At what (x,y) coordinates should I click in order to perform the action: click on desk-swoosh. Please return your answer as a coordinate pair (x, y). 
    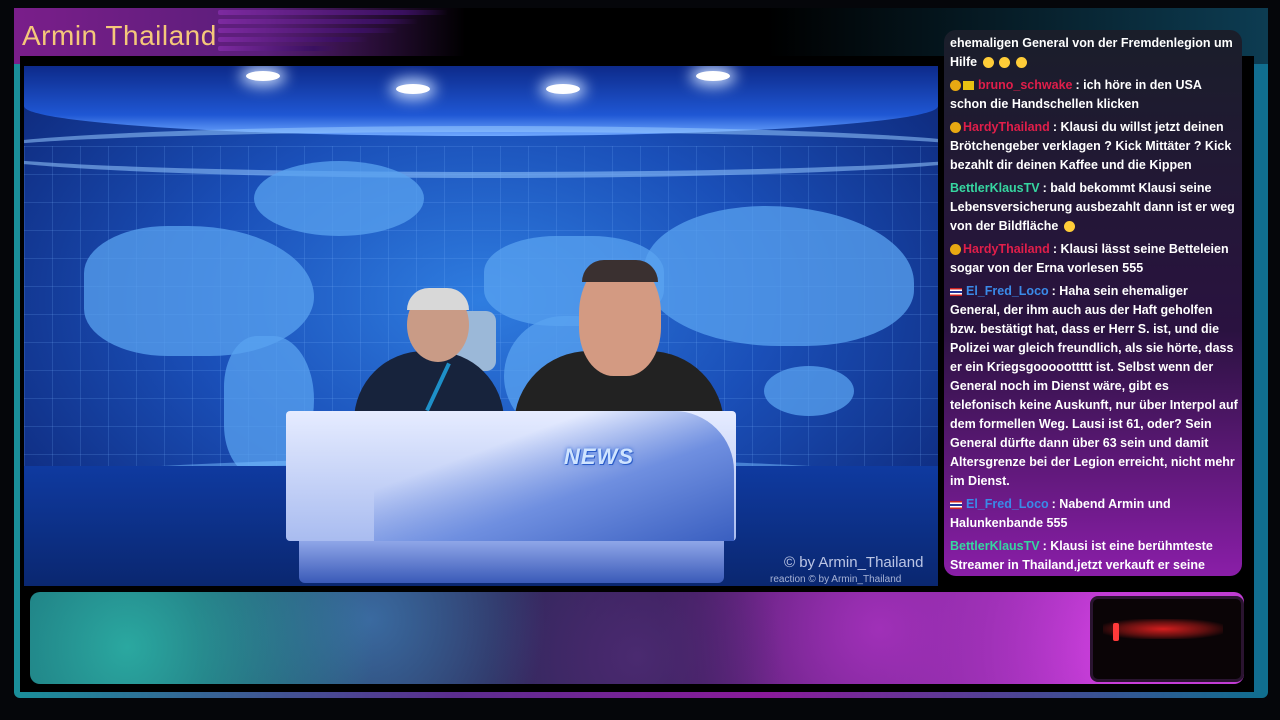
    Looking at the image, I should click on (554, 476).